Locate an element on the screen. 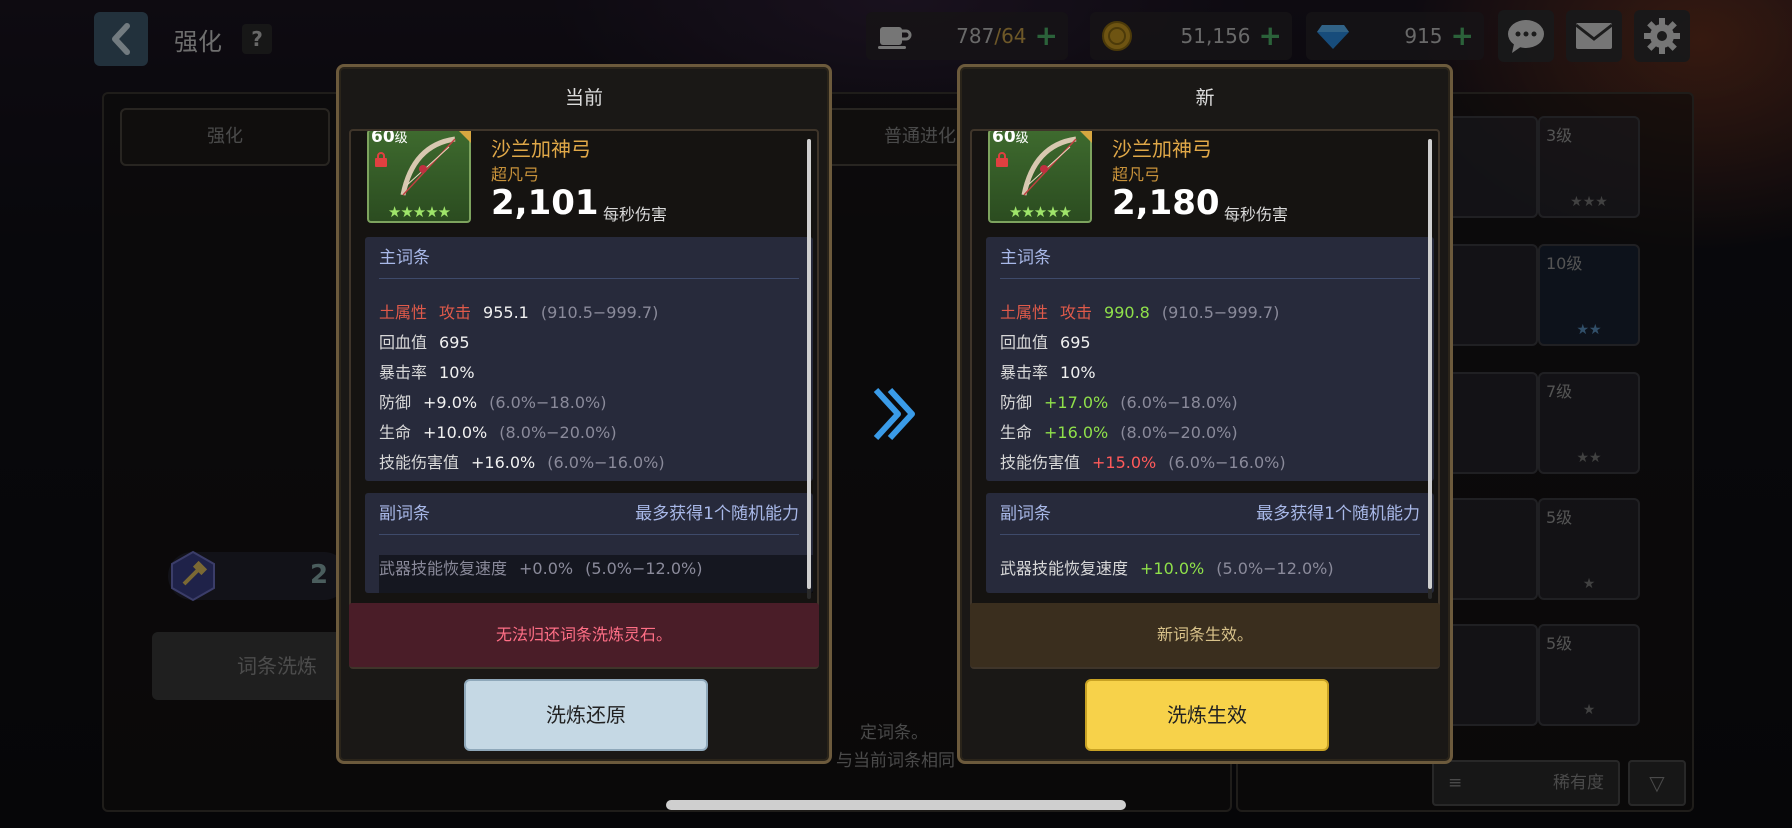 The height and width of the screenshot is (828, 1792). attribute-row: 技能伤害值 +15.0% (6.0%−16.0%) is located at coordinates (1143, 462).